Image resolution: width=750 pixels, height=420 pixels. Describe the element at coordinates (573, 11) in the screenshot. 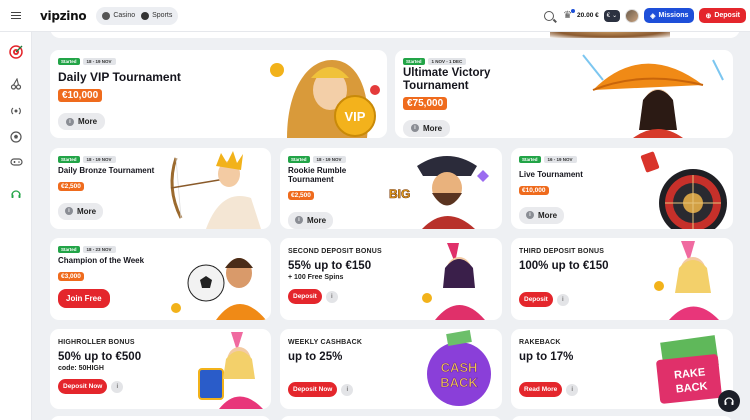

I see `notification-dot` at that location.